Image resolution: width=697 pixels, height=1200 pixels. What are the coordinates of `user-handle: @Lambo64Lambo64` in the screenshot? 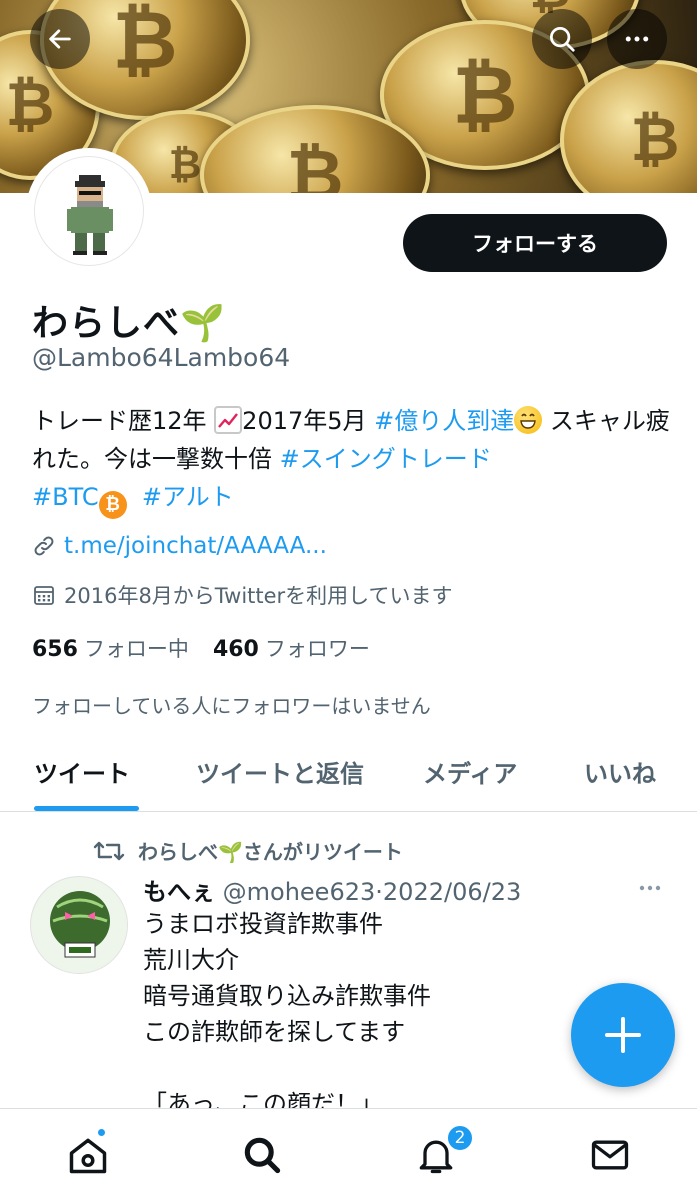 It's located at (161, 357).